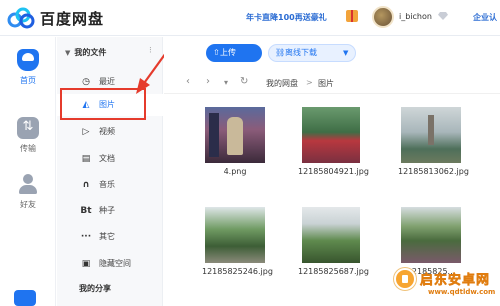  I want to click on upload-button: ⇧ 上传, so click(234, 53).